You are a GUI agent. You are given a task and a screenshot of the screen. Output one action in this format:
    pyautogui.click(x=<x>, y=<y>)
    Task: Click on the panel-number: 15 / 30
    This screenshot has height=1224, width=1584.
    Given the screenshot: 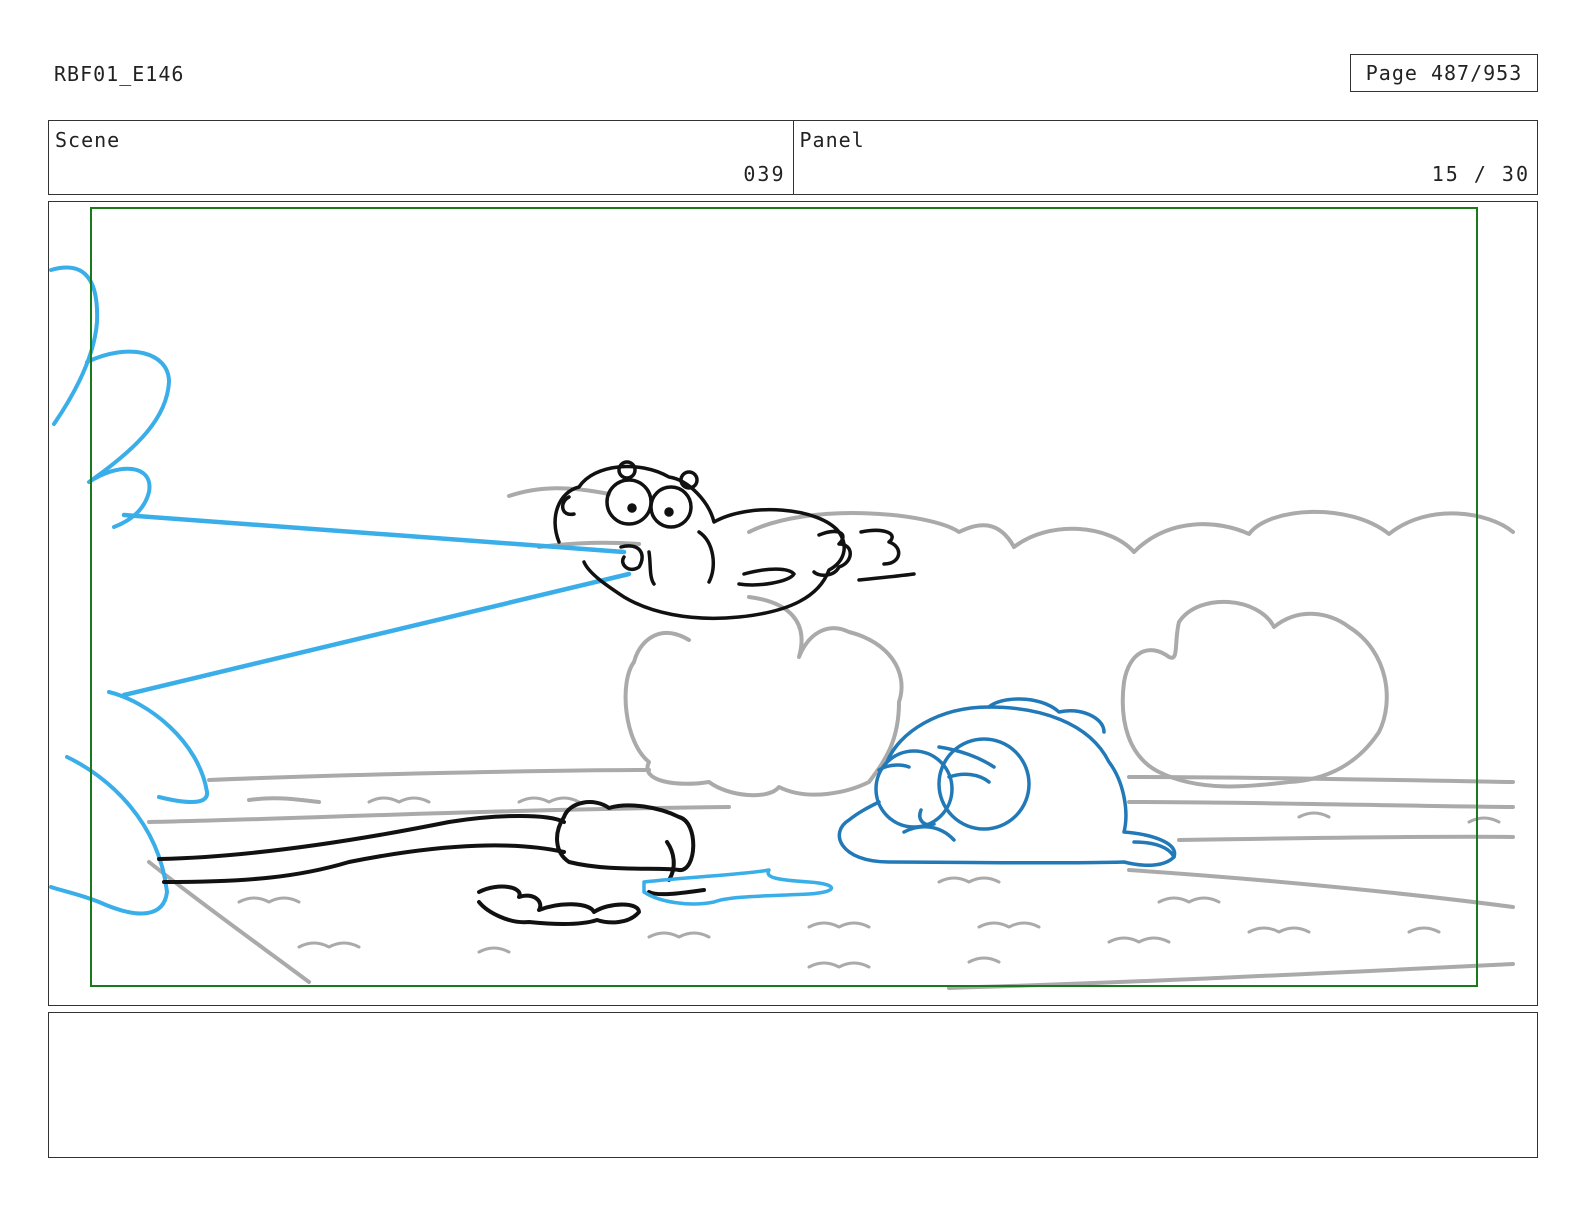 What is the action you would take?
    pyautogui.click(x=1480, y=174)
    